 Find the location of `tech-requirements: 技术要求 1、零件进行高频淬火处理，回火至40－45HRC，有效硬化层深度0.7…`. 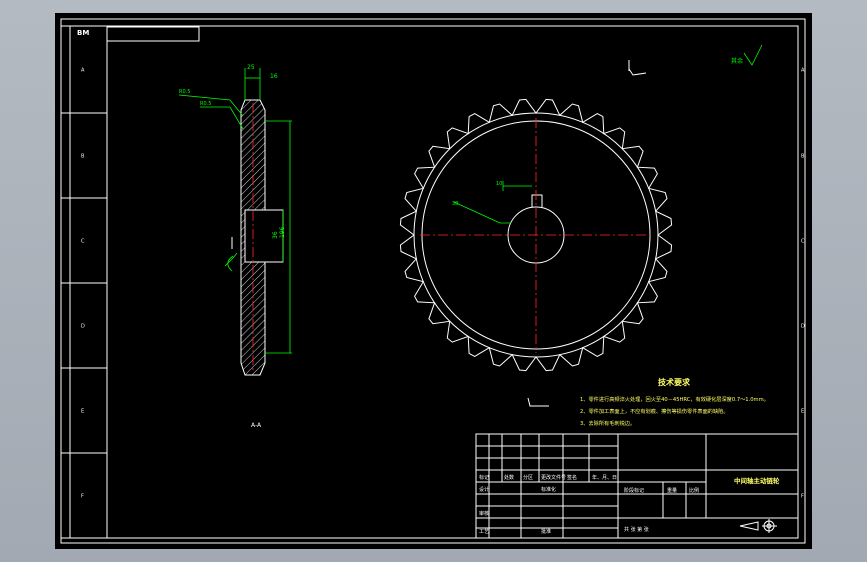

tech-requirements: 技术要求 1、零件进行高频淬火处理，回火至40－45HRC，有效硬化层深度0.7… is located at coordinates (674, 402).